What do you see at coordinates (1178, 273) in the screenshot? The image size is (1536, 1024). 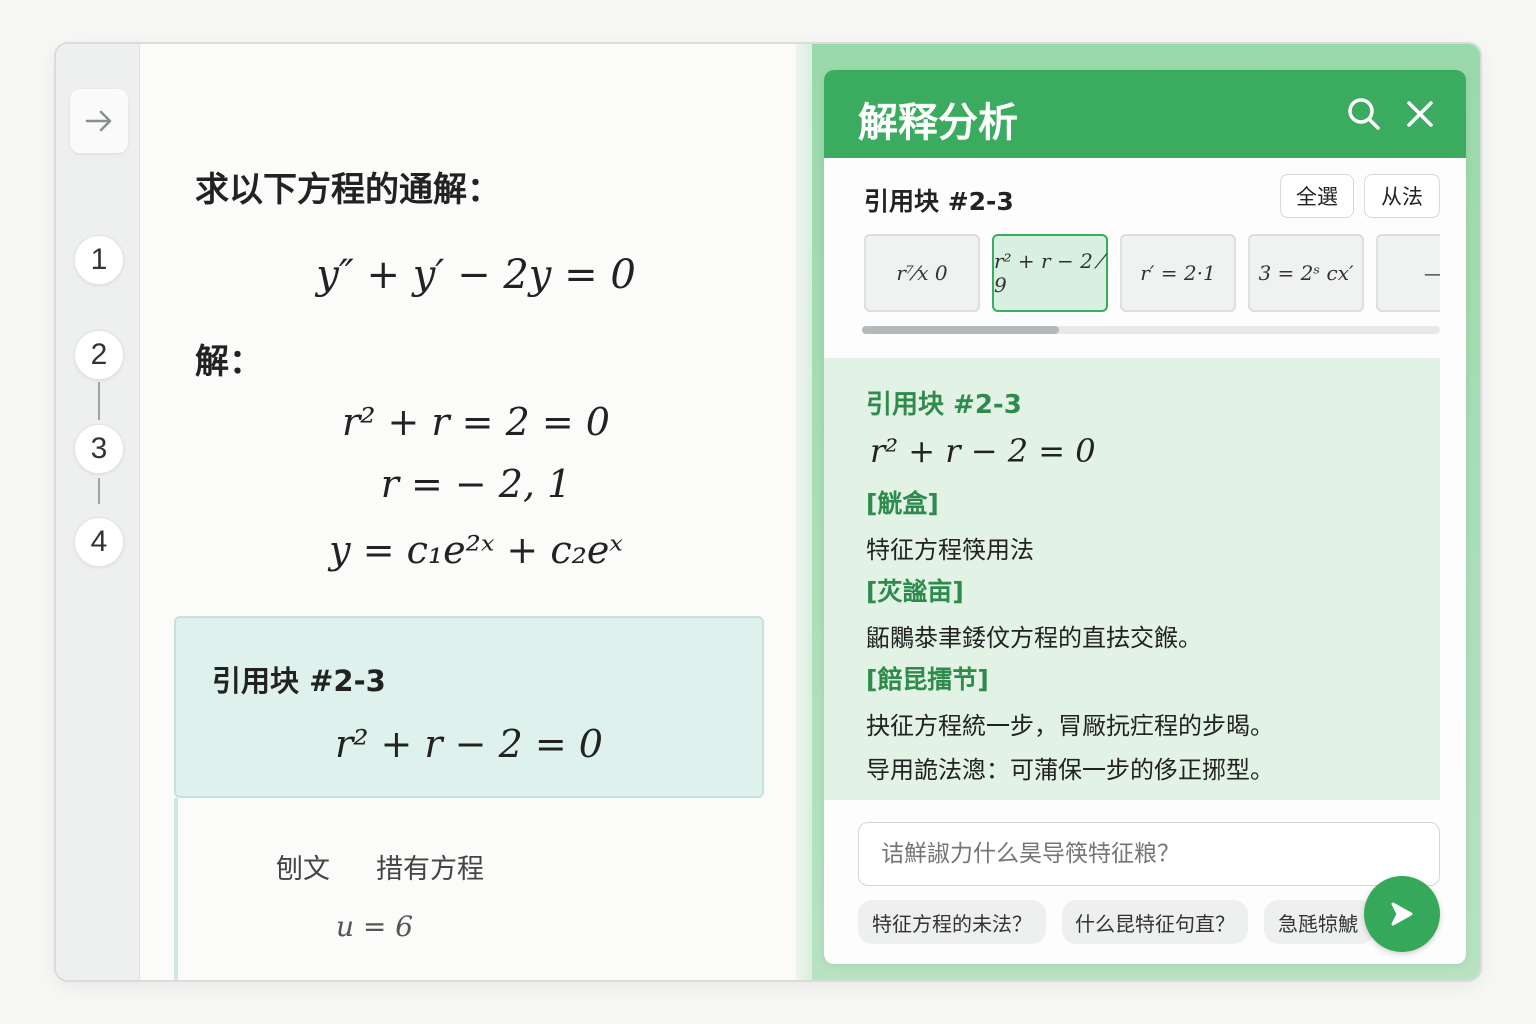 I see `thumbnail: r′ = 2·1` at bounding box center [1178, 273].